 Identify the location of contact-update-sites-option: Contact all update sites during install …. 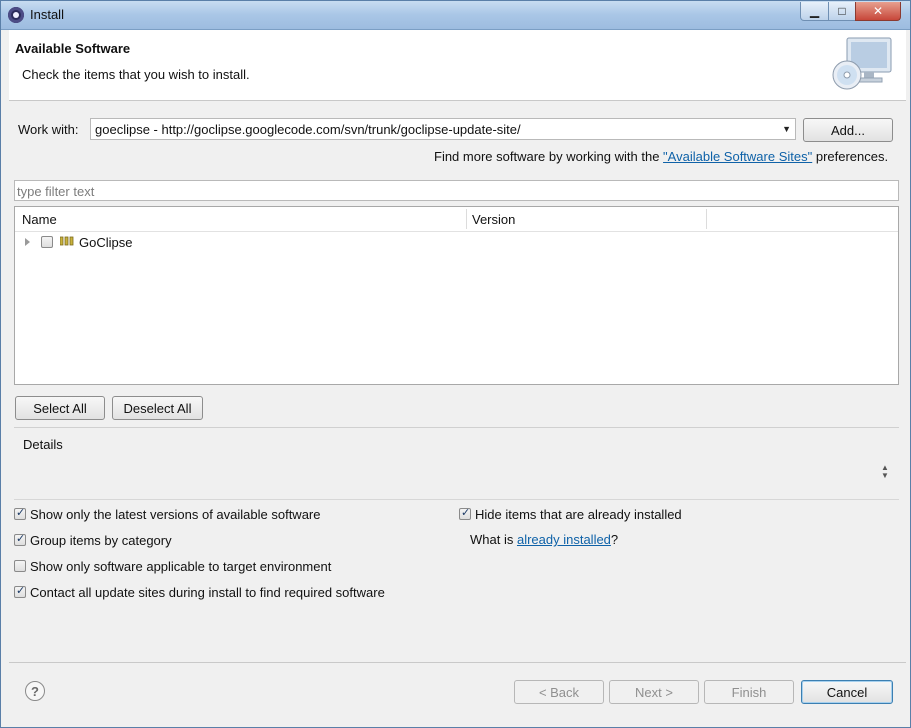
(199, 592).